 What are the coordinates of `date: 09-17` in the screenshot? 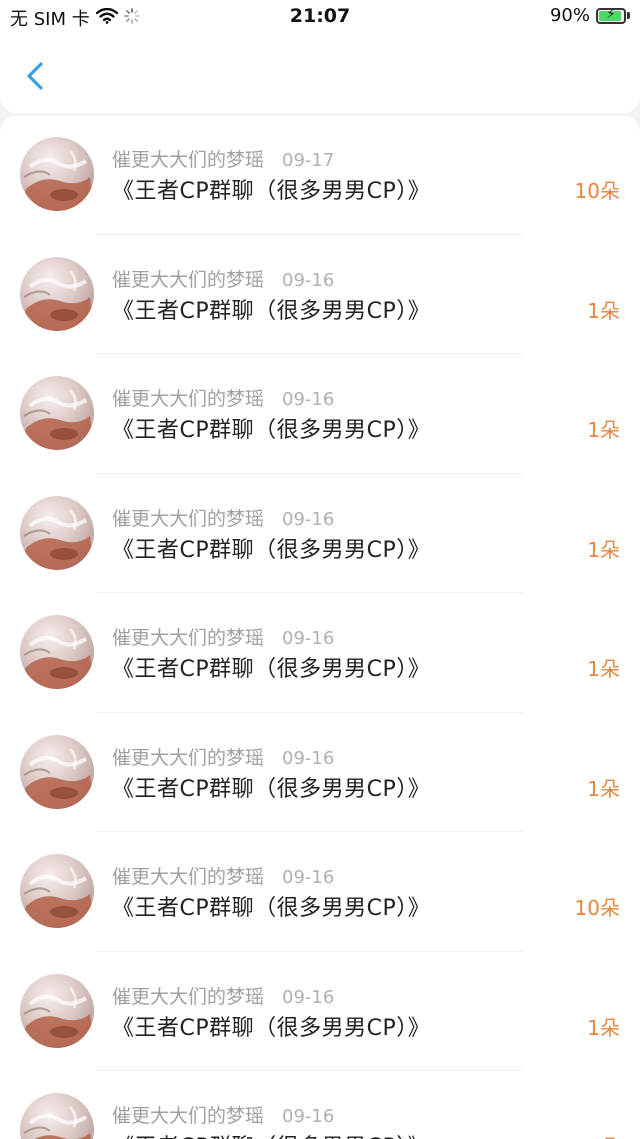 It's located at (308, 160).